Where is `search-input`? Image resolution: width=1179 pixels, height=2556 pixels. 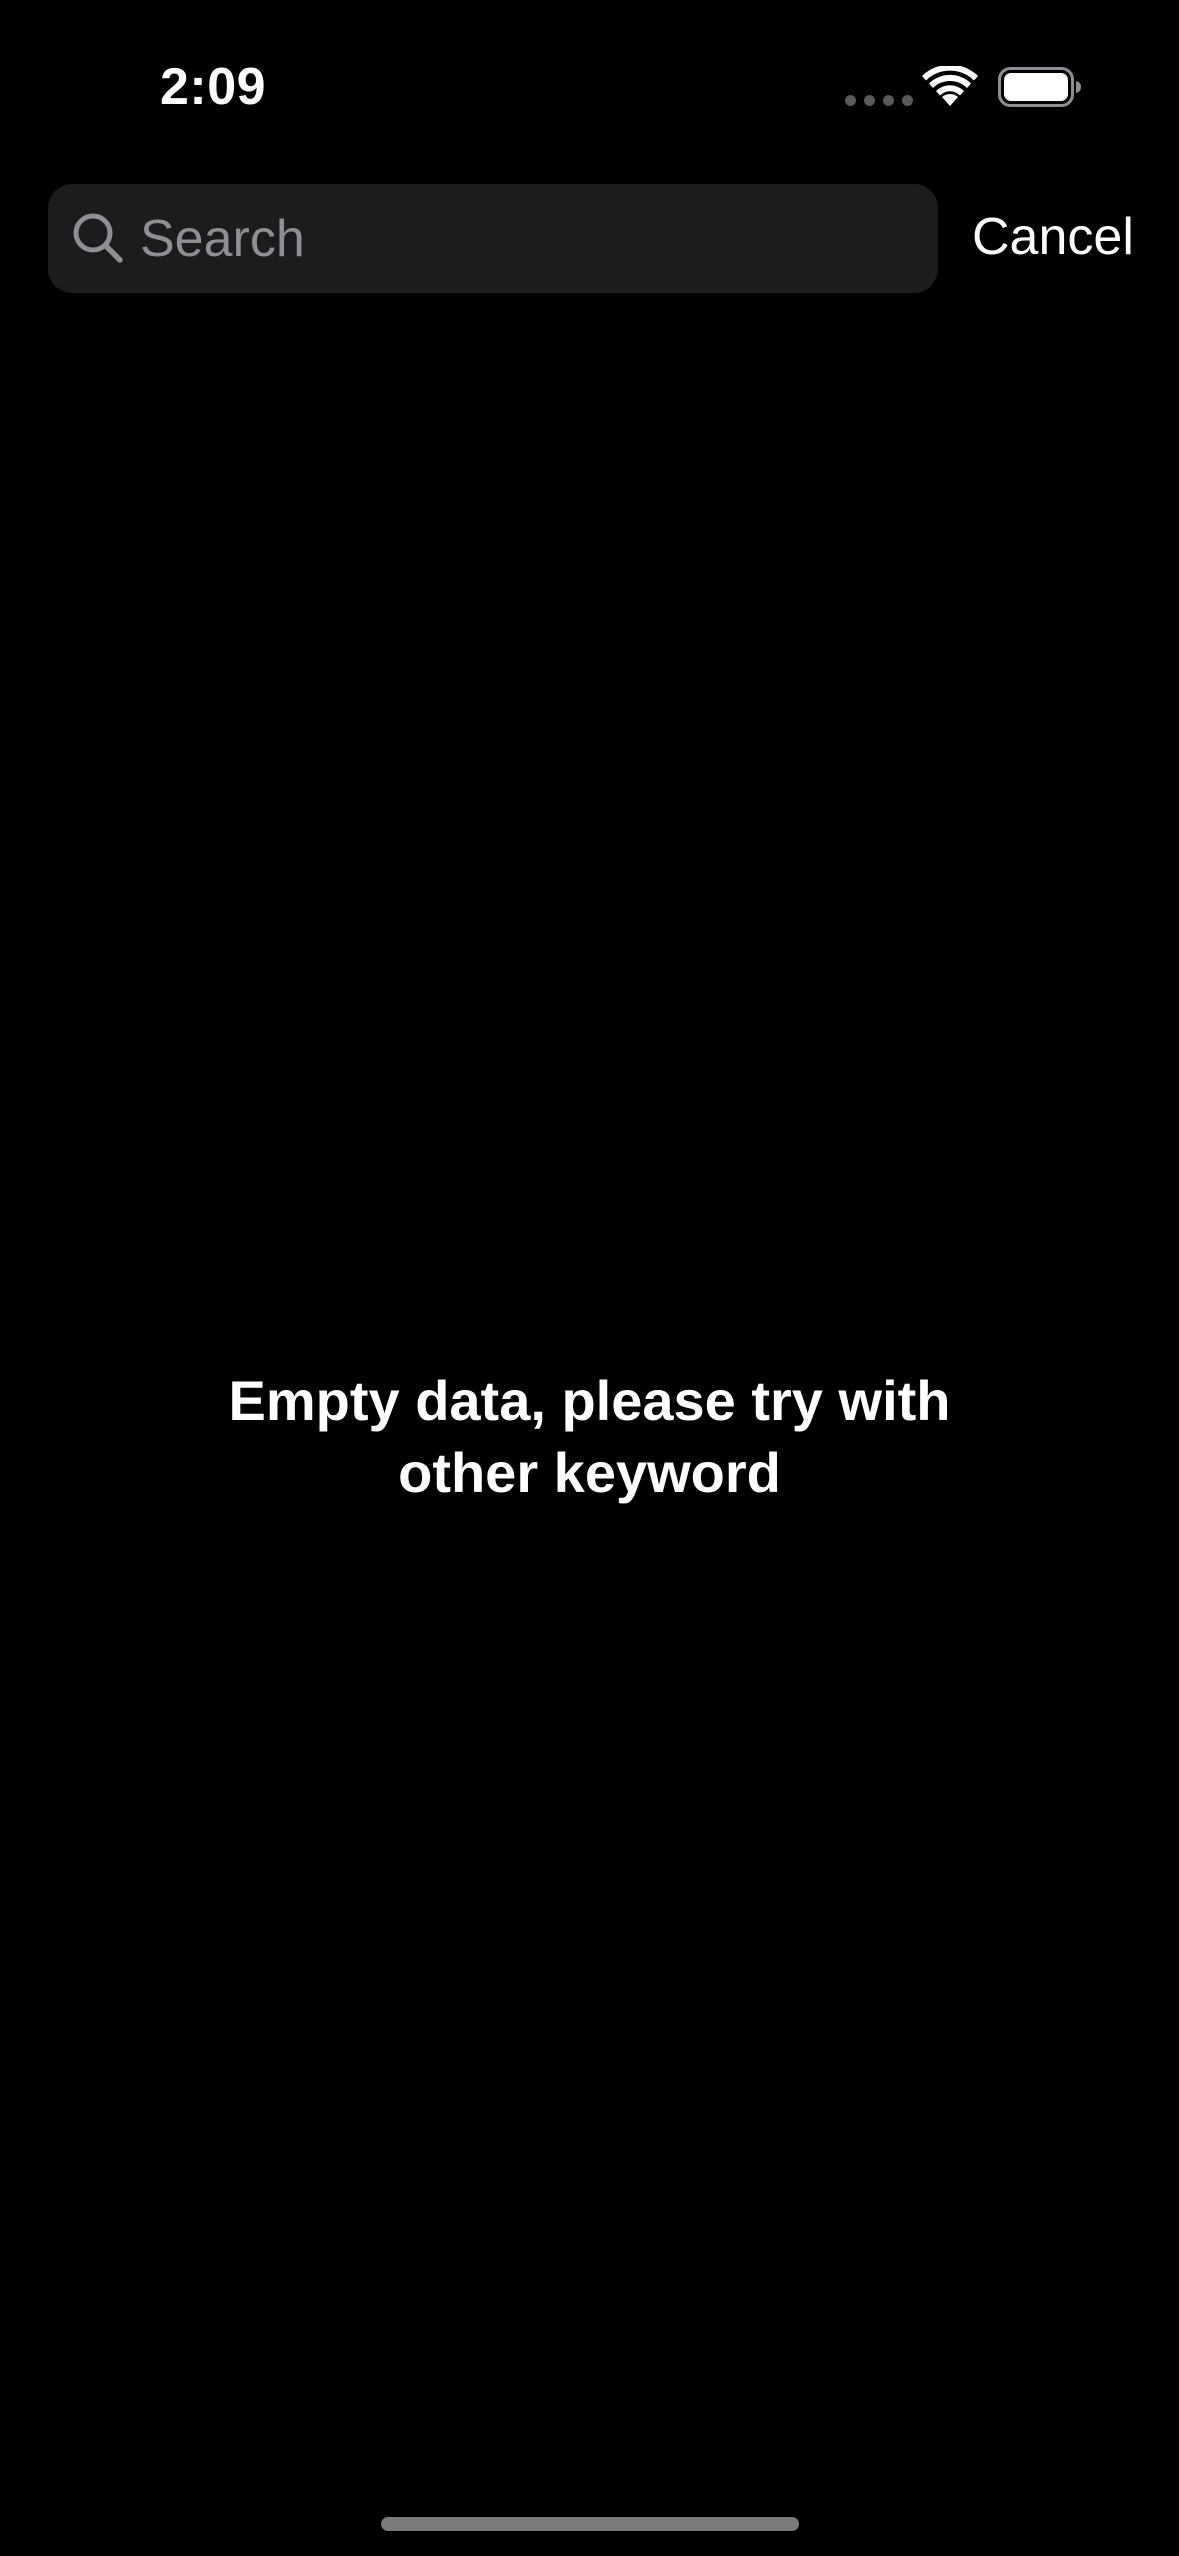
search-input is located at coordinates (525, 238).